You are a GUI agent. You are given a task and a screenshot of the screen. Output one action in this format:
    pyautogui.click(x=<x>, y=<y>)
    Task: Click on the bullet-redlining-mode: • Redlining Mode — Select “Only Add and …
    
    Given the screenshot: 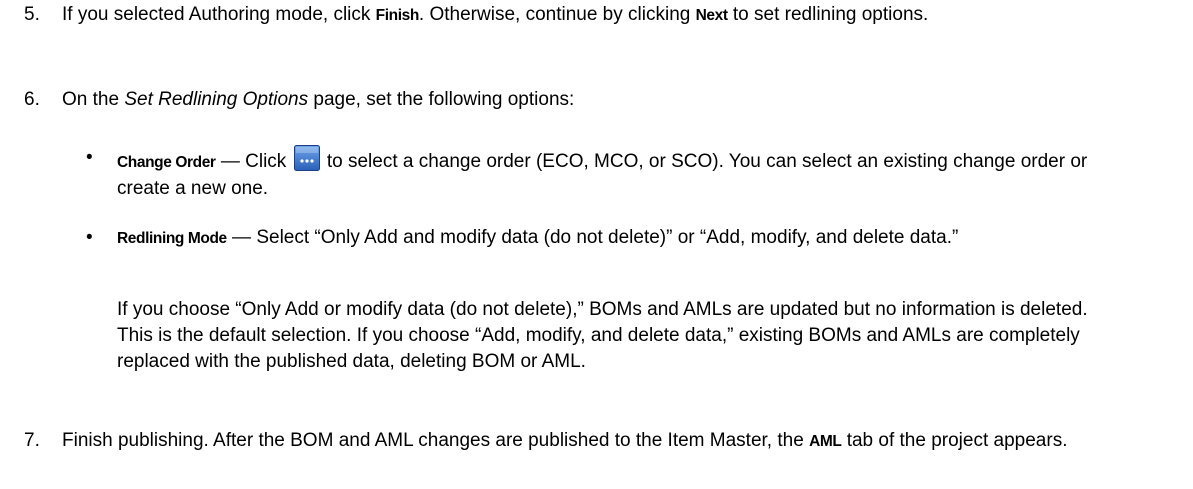 What is the action you would take?
    pyautogui.click(x=558, y=238)
    